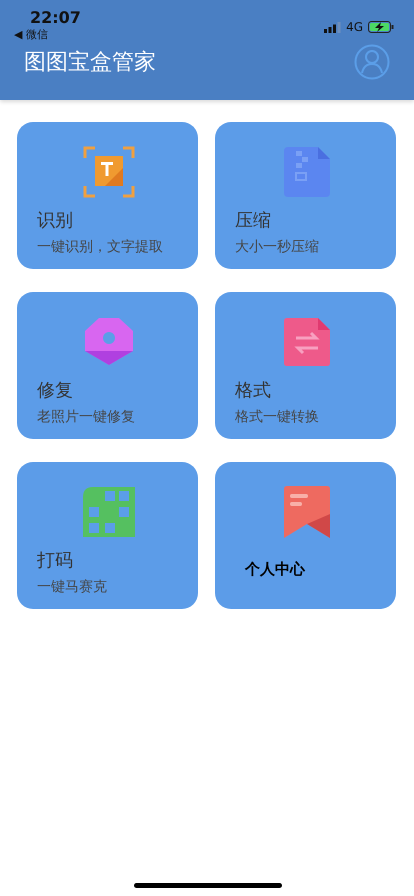  I want to click on feature-card: 修复 老照片一键修复, so click(107, 365).